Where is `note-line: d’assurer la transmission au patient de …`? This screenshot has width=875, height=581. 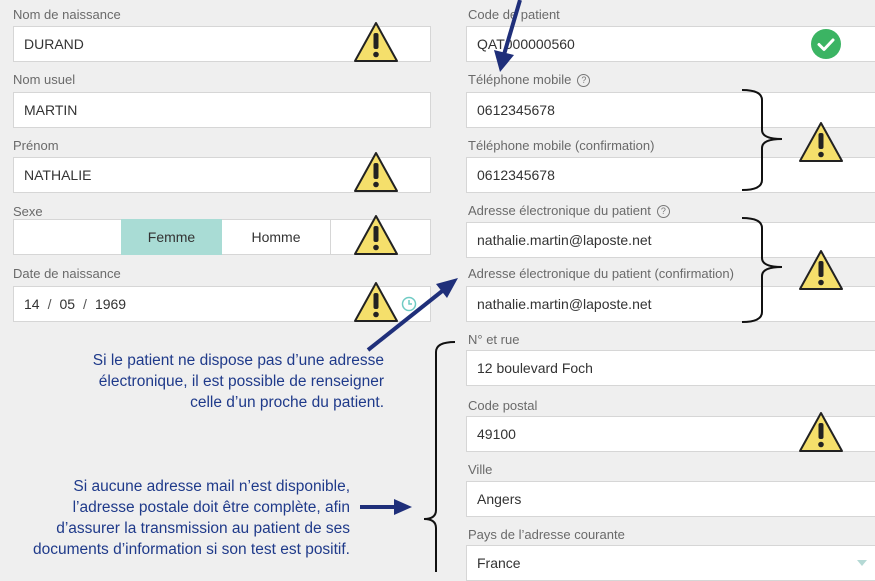 note-line: d’assurer la transmission au patient de … is located at coordinates (203, 528).